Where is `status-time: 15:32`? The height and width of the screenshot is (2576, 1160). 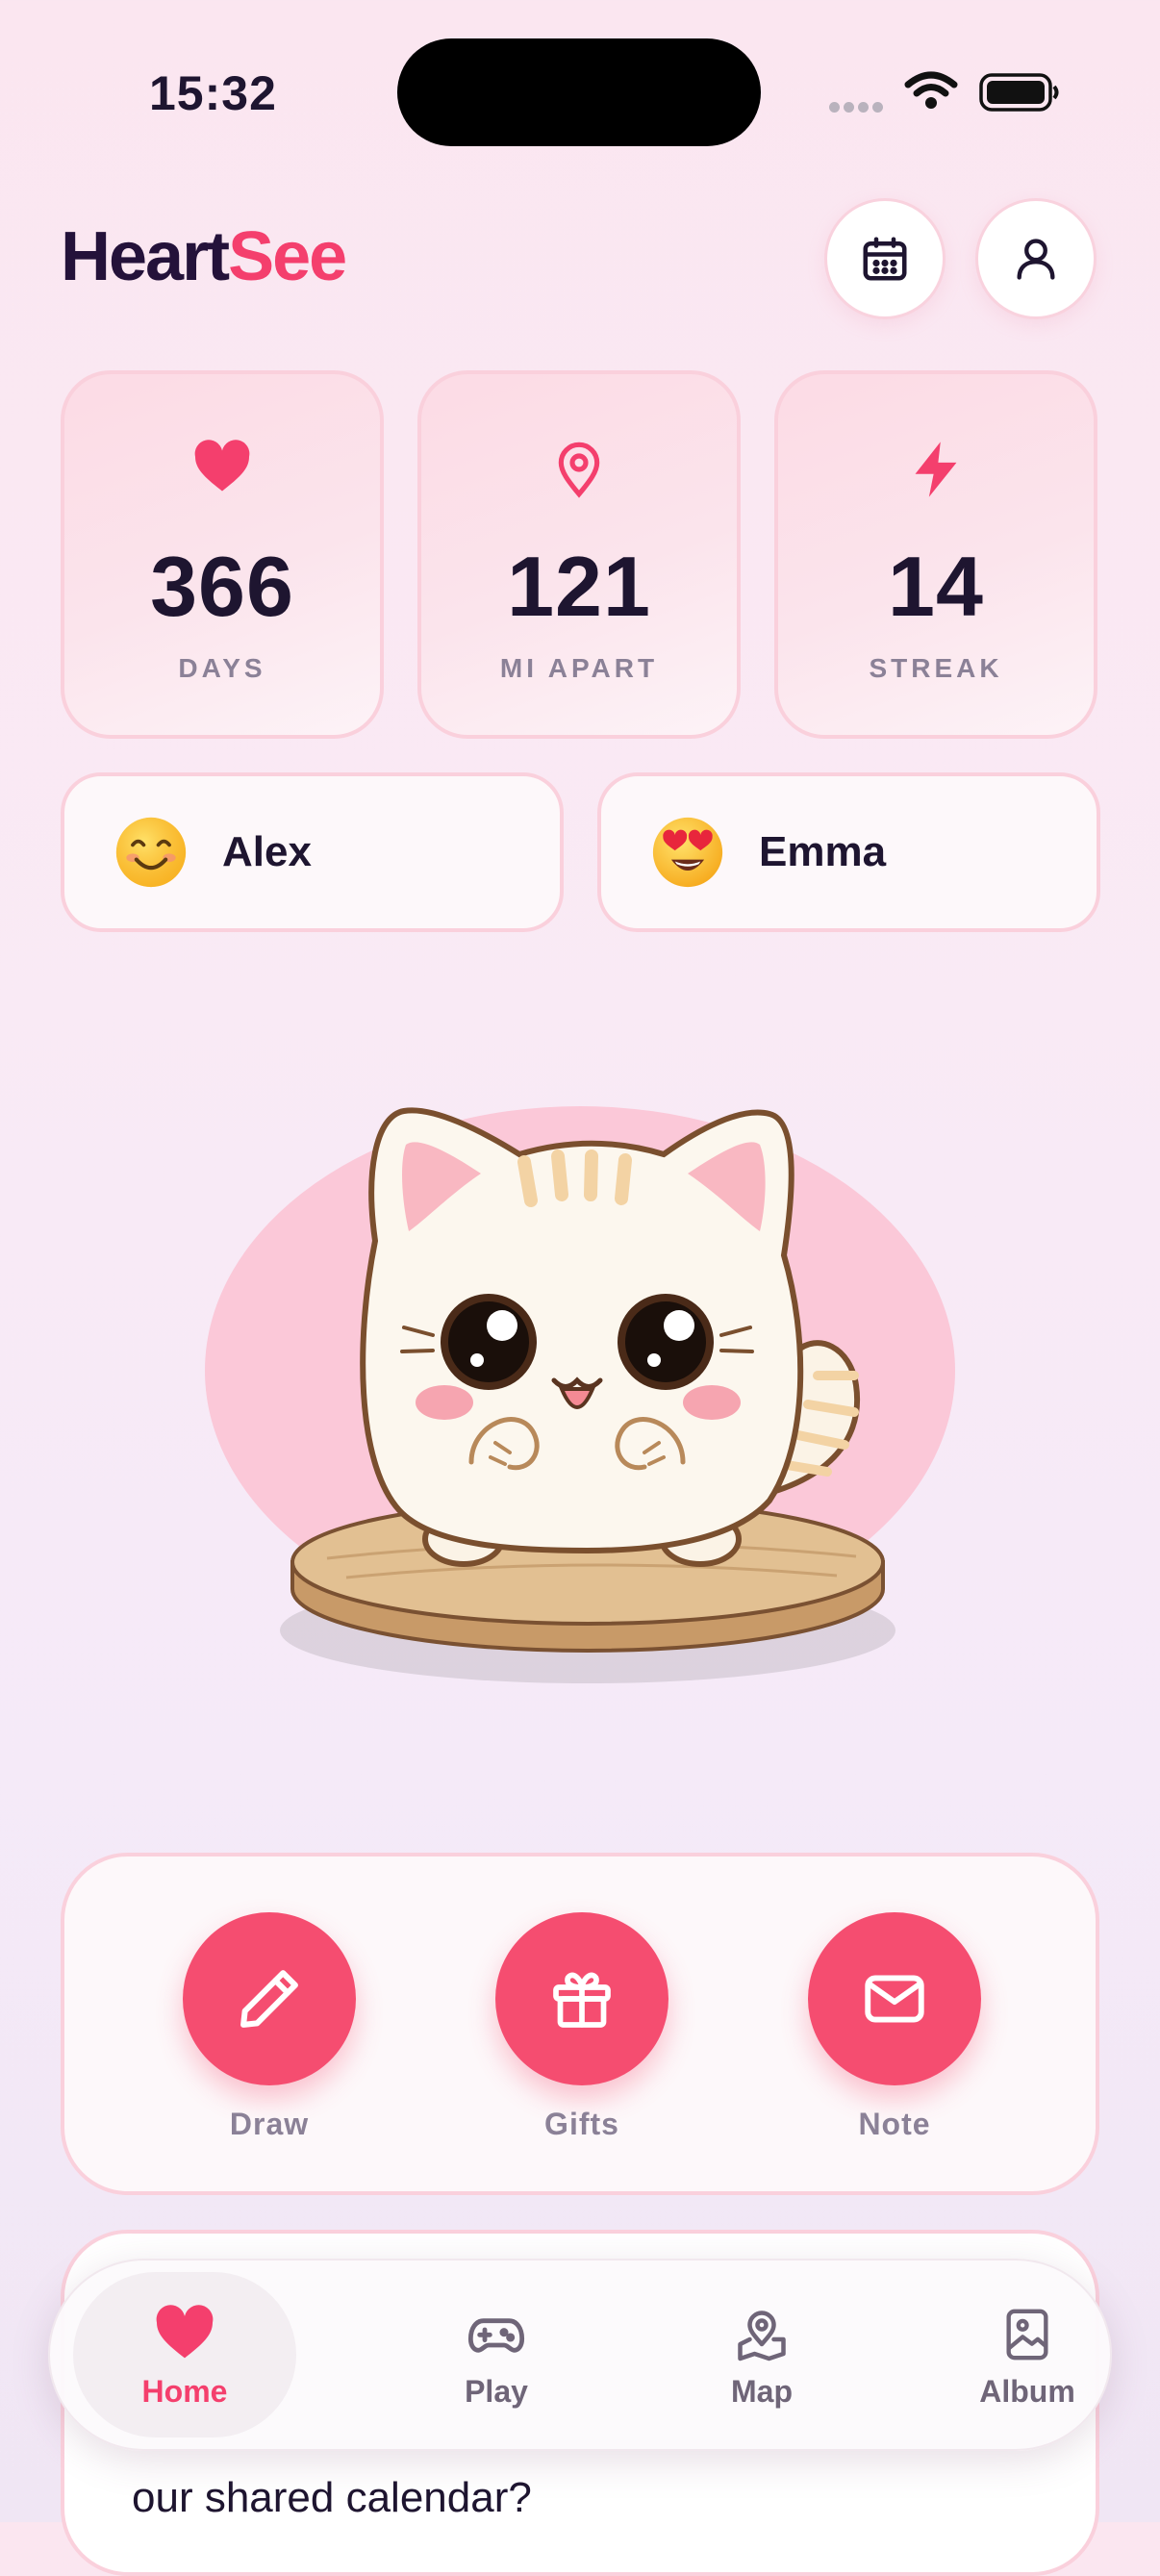 status-time: 15:32 is located at coordinates (213, 93).